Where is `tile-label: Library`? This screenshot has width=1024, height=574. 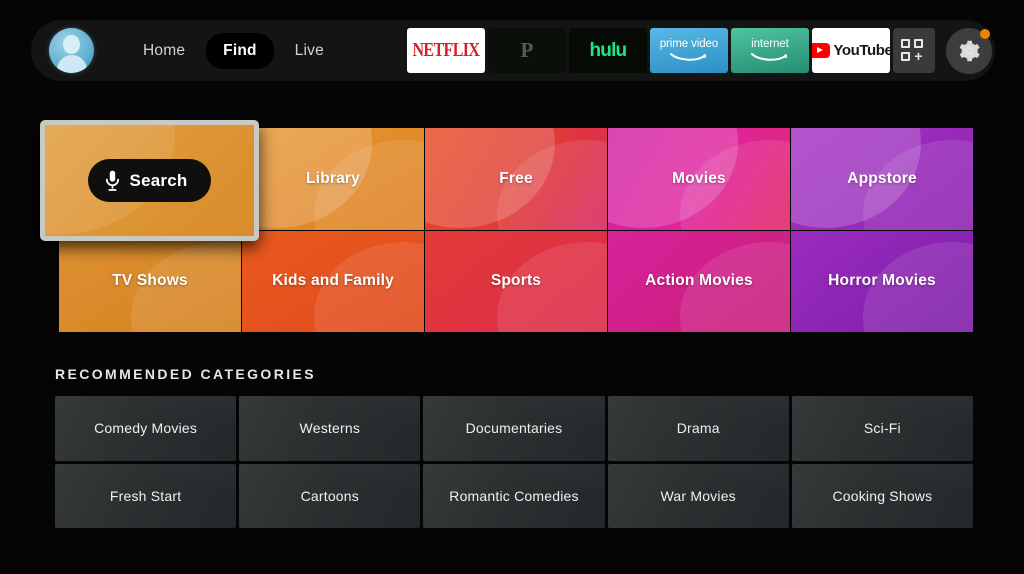
tile-label: Library is located at coordinates (333, 178).